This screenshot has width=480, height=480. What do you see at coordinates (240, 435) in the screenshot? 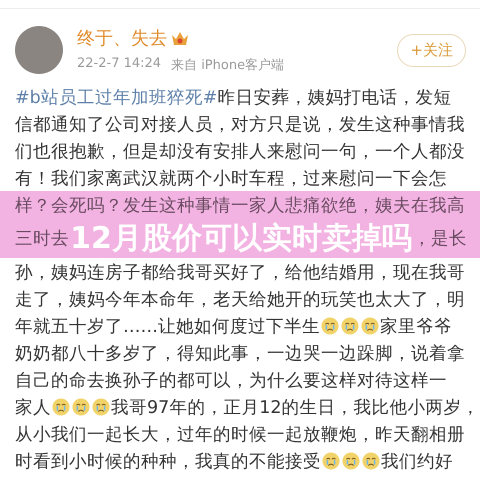
I see `post-text: 从小我们一起长大，过年的时候一起放鞭炮，昨天翻相册` at bounding box center [240, 435].